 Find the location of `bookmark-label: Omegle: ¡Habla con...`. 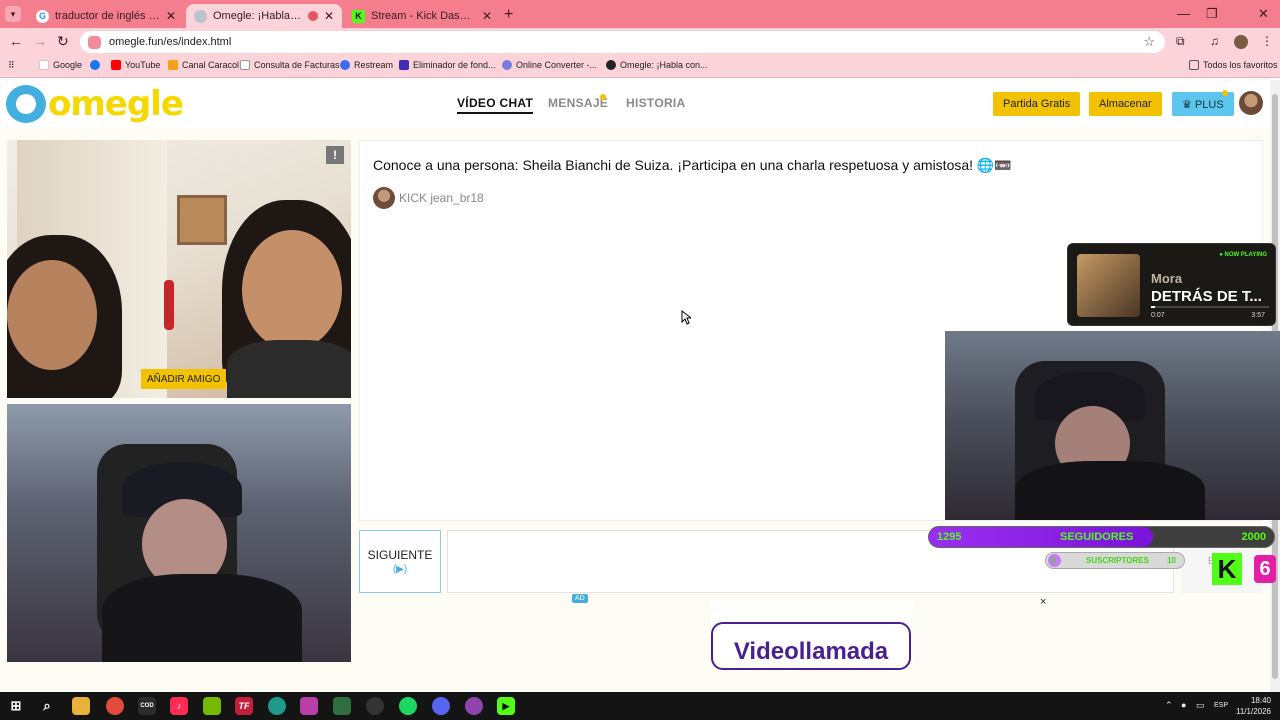

bookmark-label: Omegle: ¡Habla con... is located at coordinates (664, 65).